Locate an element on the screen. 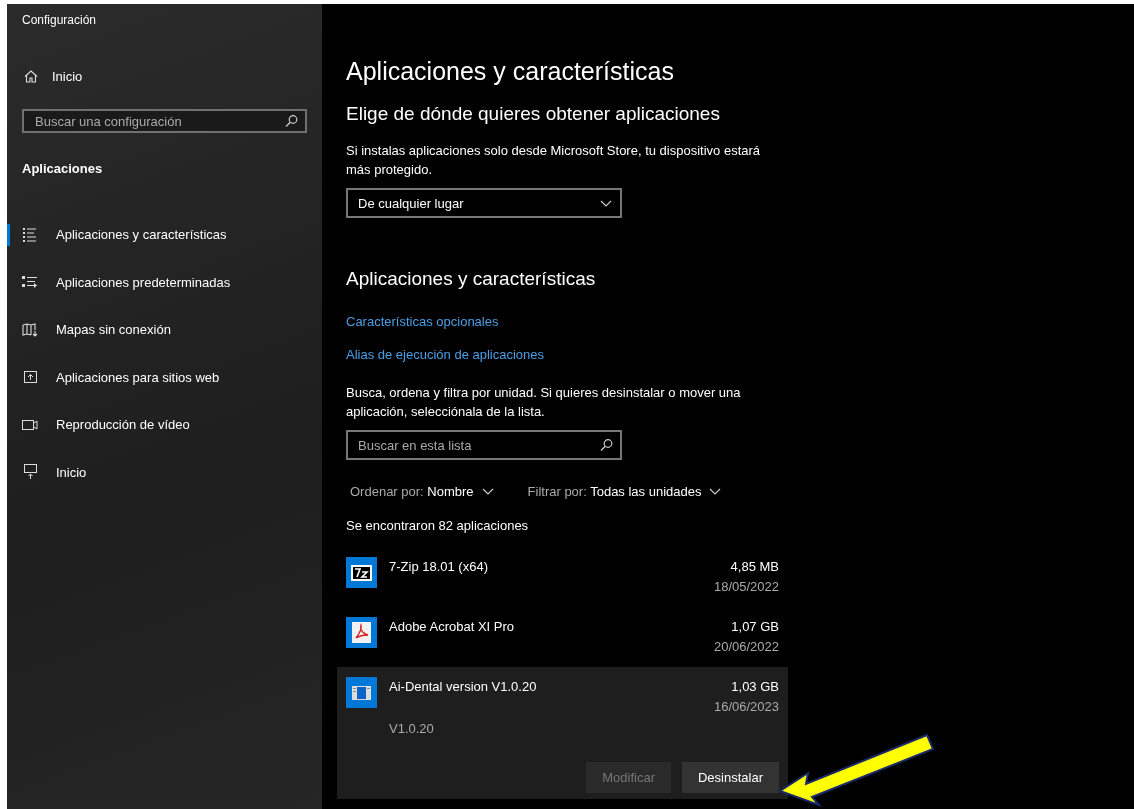  page-title: Aplicaciones y características is located at coordinates (510, 72).